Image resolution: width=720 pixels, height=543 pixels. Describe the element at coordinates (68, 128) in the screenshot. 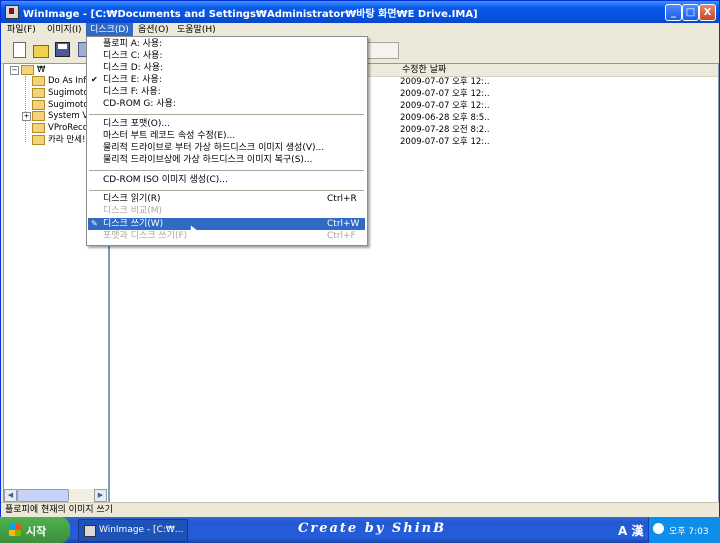

I see `tree-item-label: VProReco` at that location.